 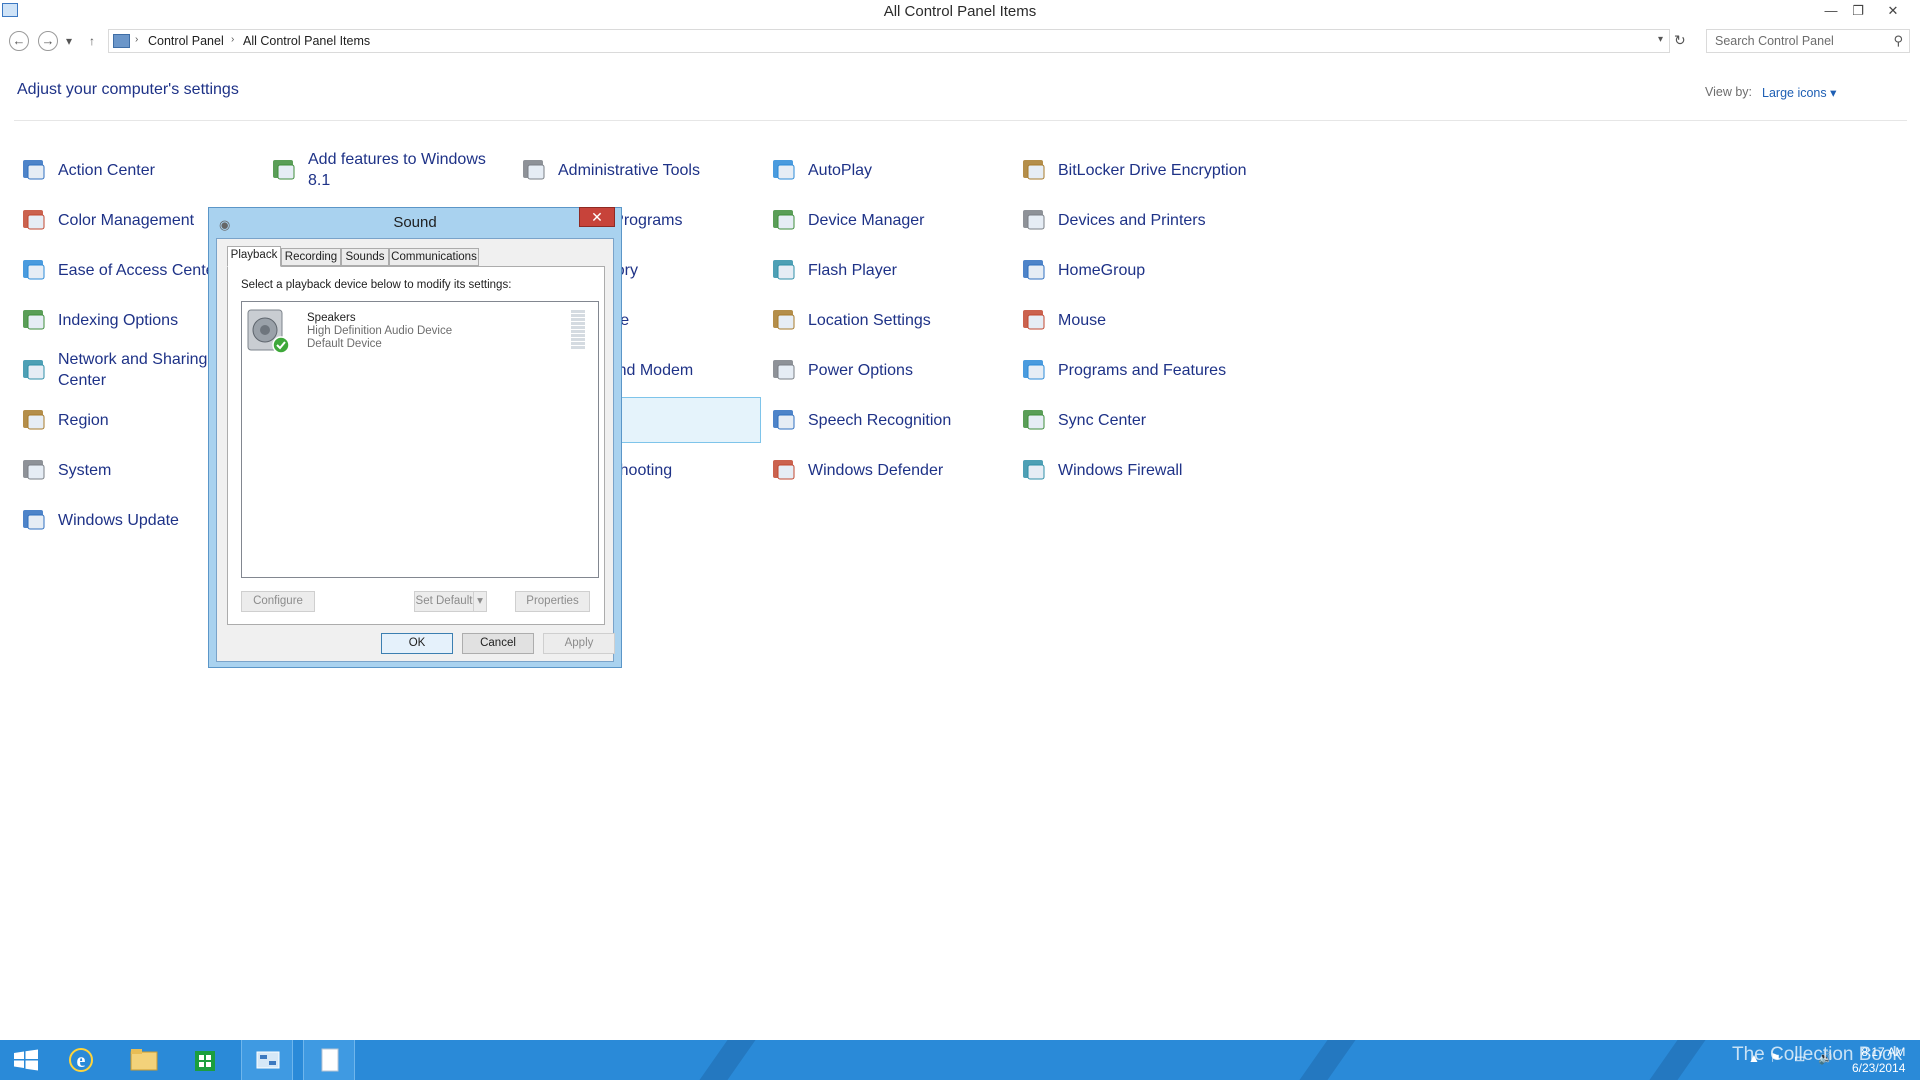 I want to click on window-titlebar: All Control Panel Items — ❐ ✕, so click(x=960, y=12).